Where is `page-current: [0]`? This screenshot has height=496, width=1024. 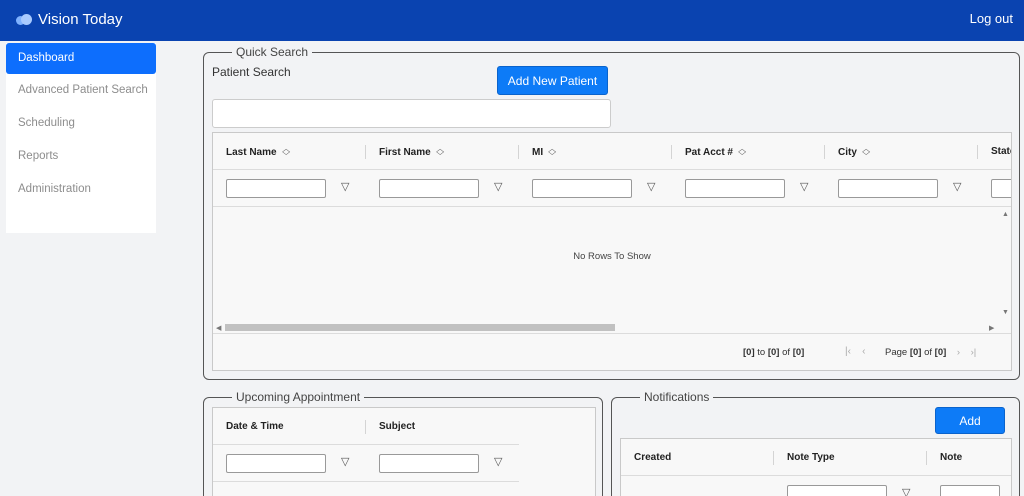
page-current: [0] is located at coordinates (915, 352).